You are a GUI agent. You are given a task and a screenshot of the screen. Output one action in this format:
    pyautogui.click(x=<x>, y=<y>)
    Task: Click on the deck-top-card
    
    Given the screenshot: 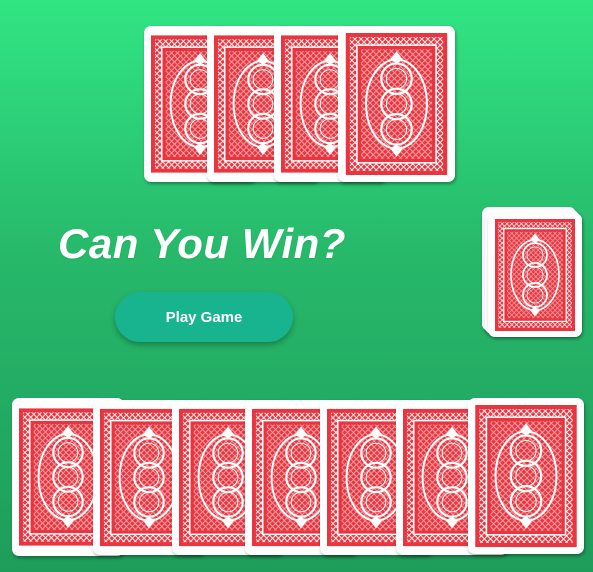 What is the action you would take?
    pyautogui.click(x=535, y=275)
    